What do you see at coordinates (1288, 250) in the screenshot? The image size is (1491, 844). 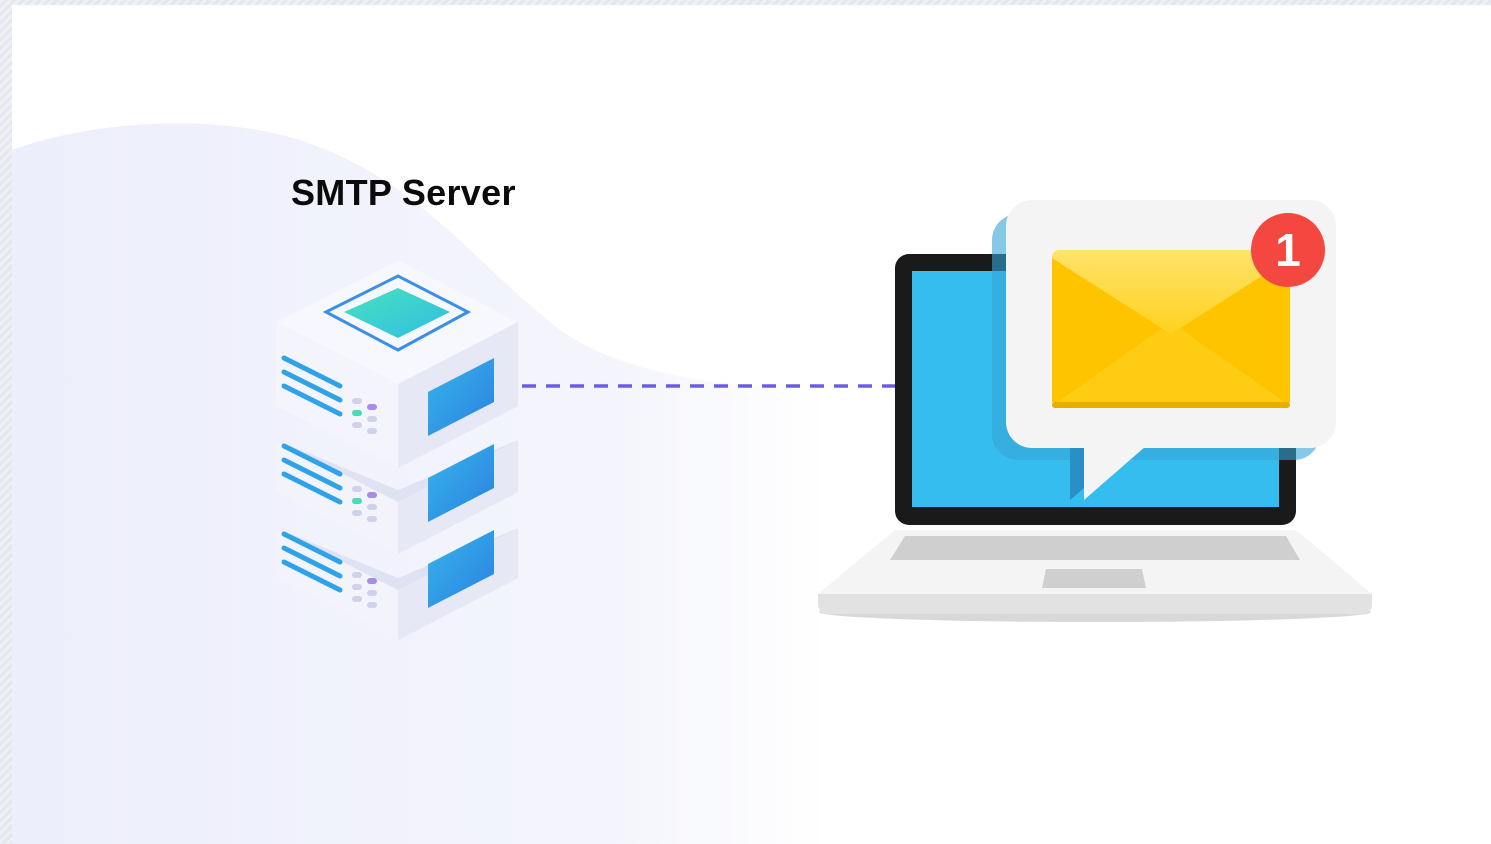 I see `notification-count: 1` at bounding box center [1288, 250].